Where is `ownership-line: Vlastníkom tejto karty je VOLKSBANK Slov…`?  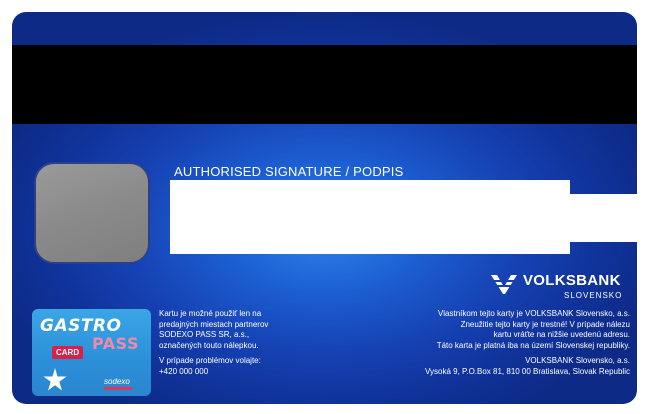
ownership-line: Vlastníkom tejto karty je VOLKSBANK Slov… is located at coordinates (533, 313).